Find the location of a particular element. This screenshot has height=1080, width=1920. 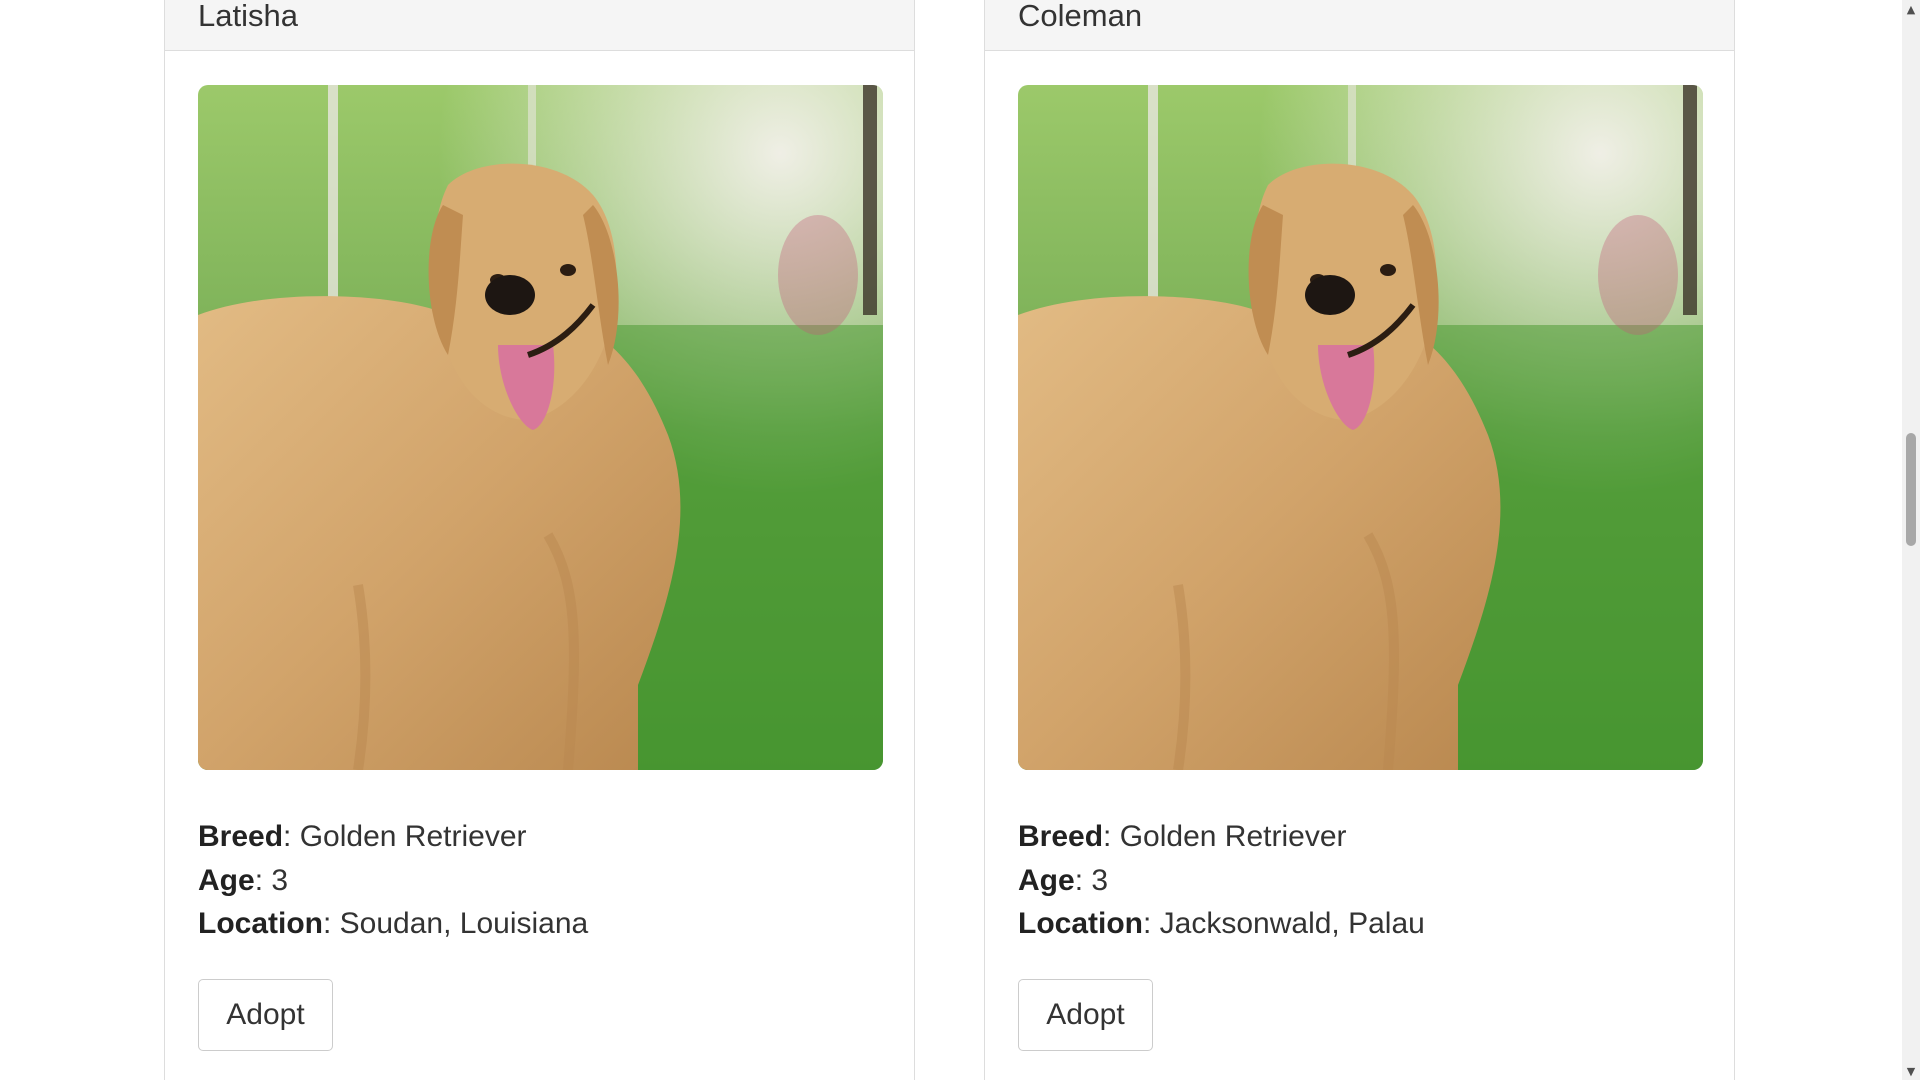

location-value: : Soudan, Louisiana is located at coordinates (456, 923).